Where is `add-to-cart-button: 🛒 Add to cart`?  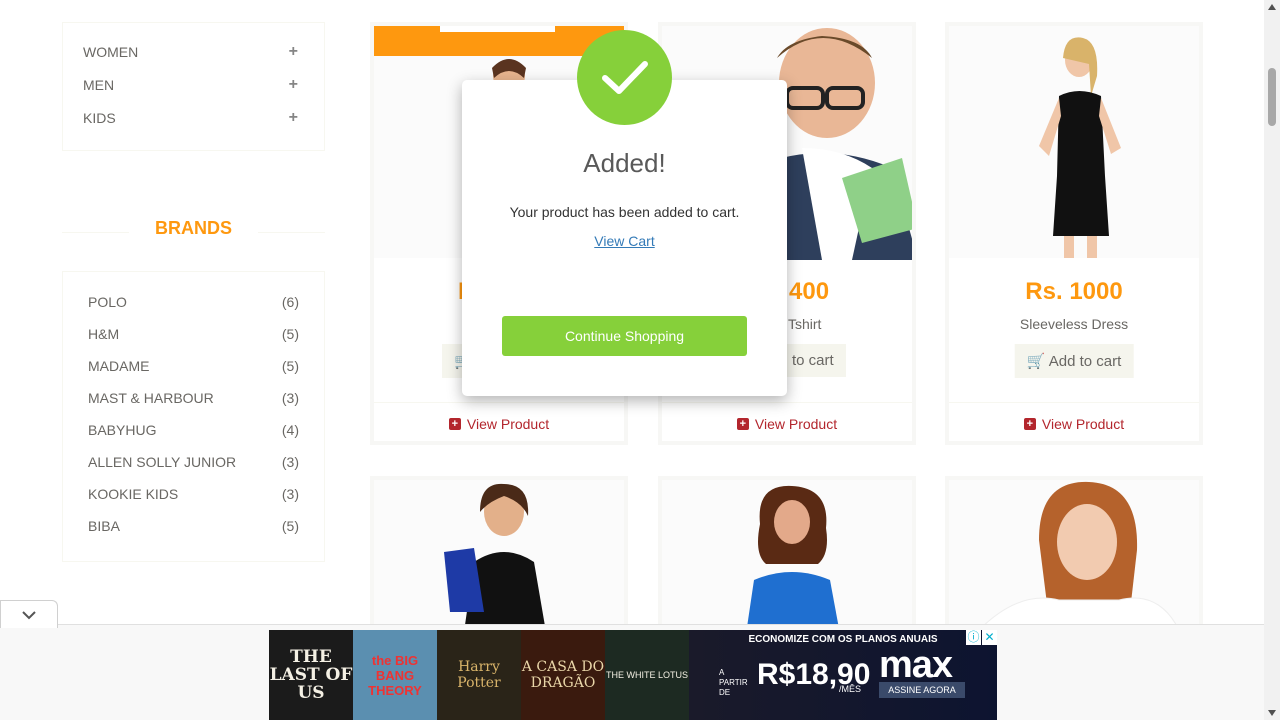
add-to-cart-button: 🛒 Add to cart is located at coordinates (1074, 361).